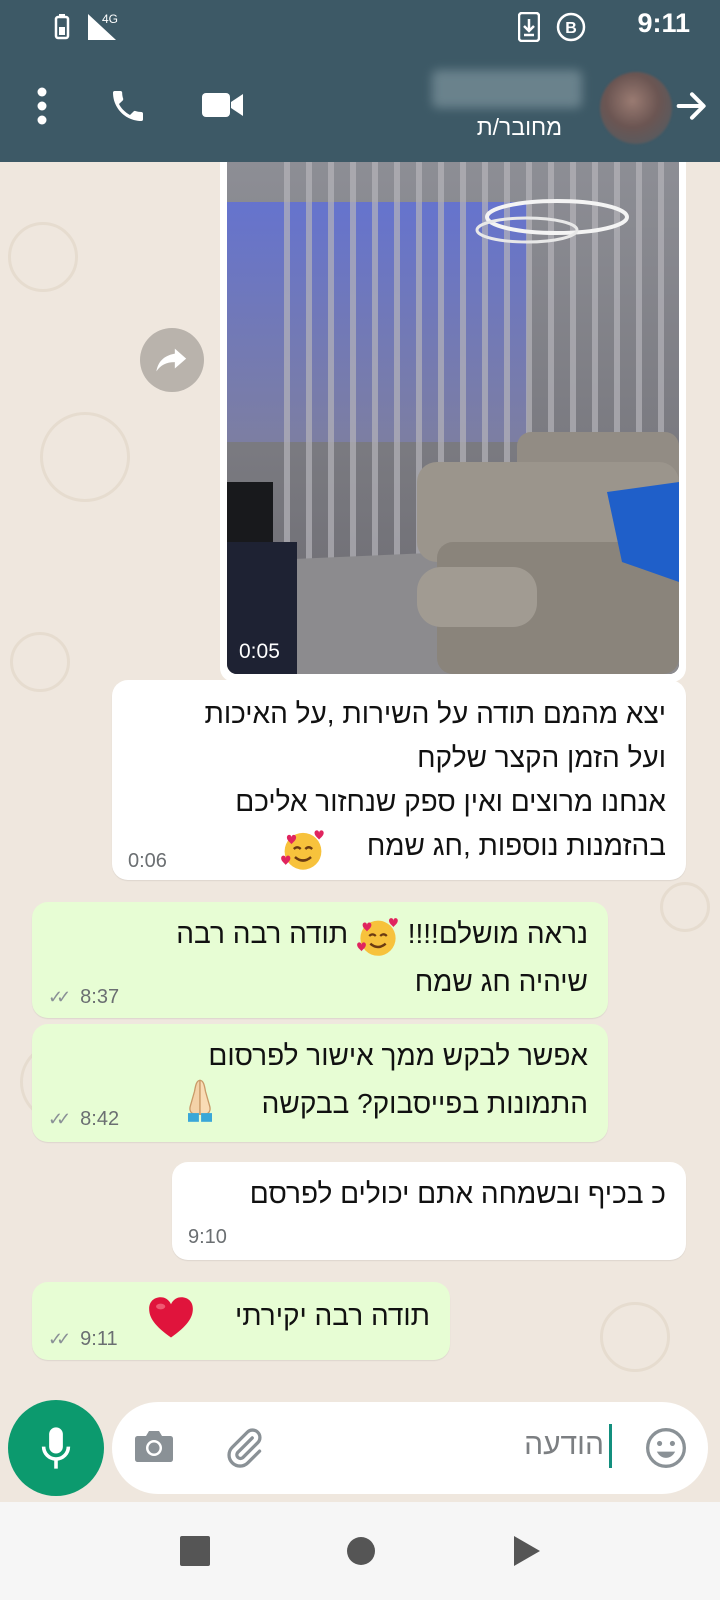  I want to click on folded-hands-icon, so click(200, 1100).